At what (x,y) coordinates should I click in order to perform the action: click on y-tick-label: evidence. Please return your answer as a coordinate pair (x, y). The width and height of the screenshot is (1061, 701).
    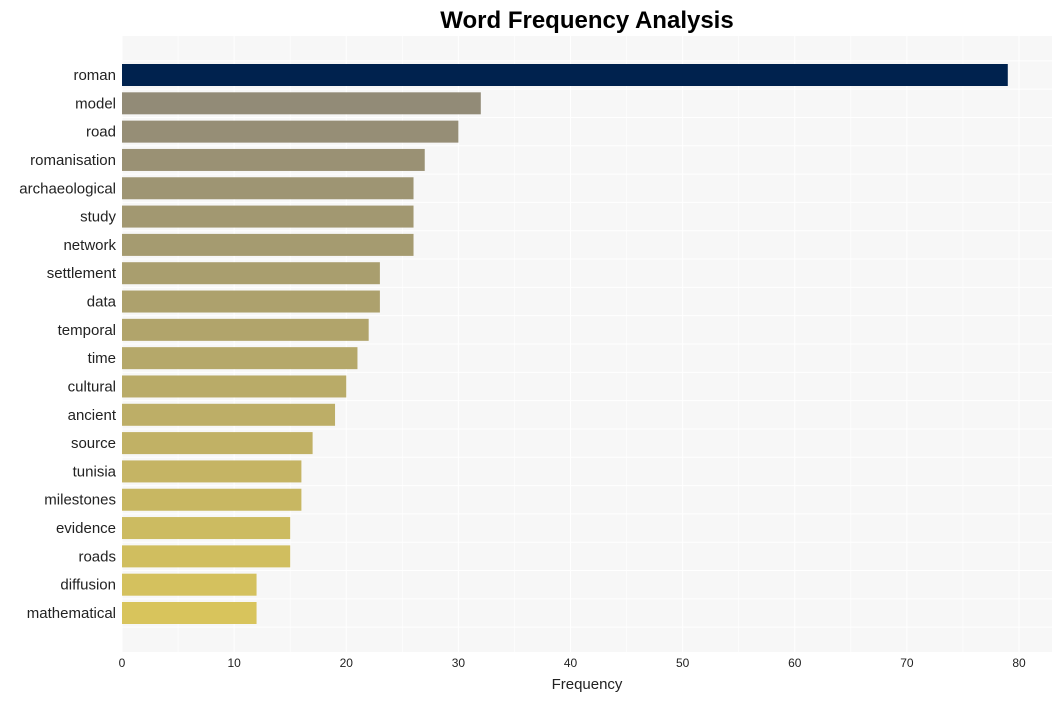
    Looking at the image, I should click on (86, 528).